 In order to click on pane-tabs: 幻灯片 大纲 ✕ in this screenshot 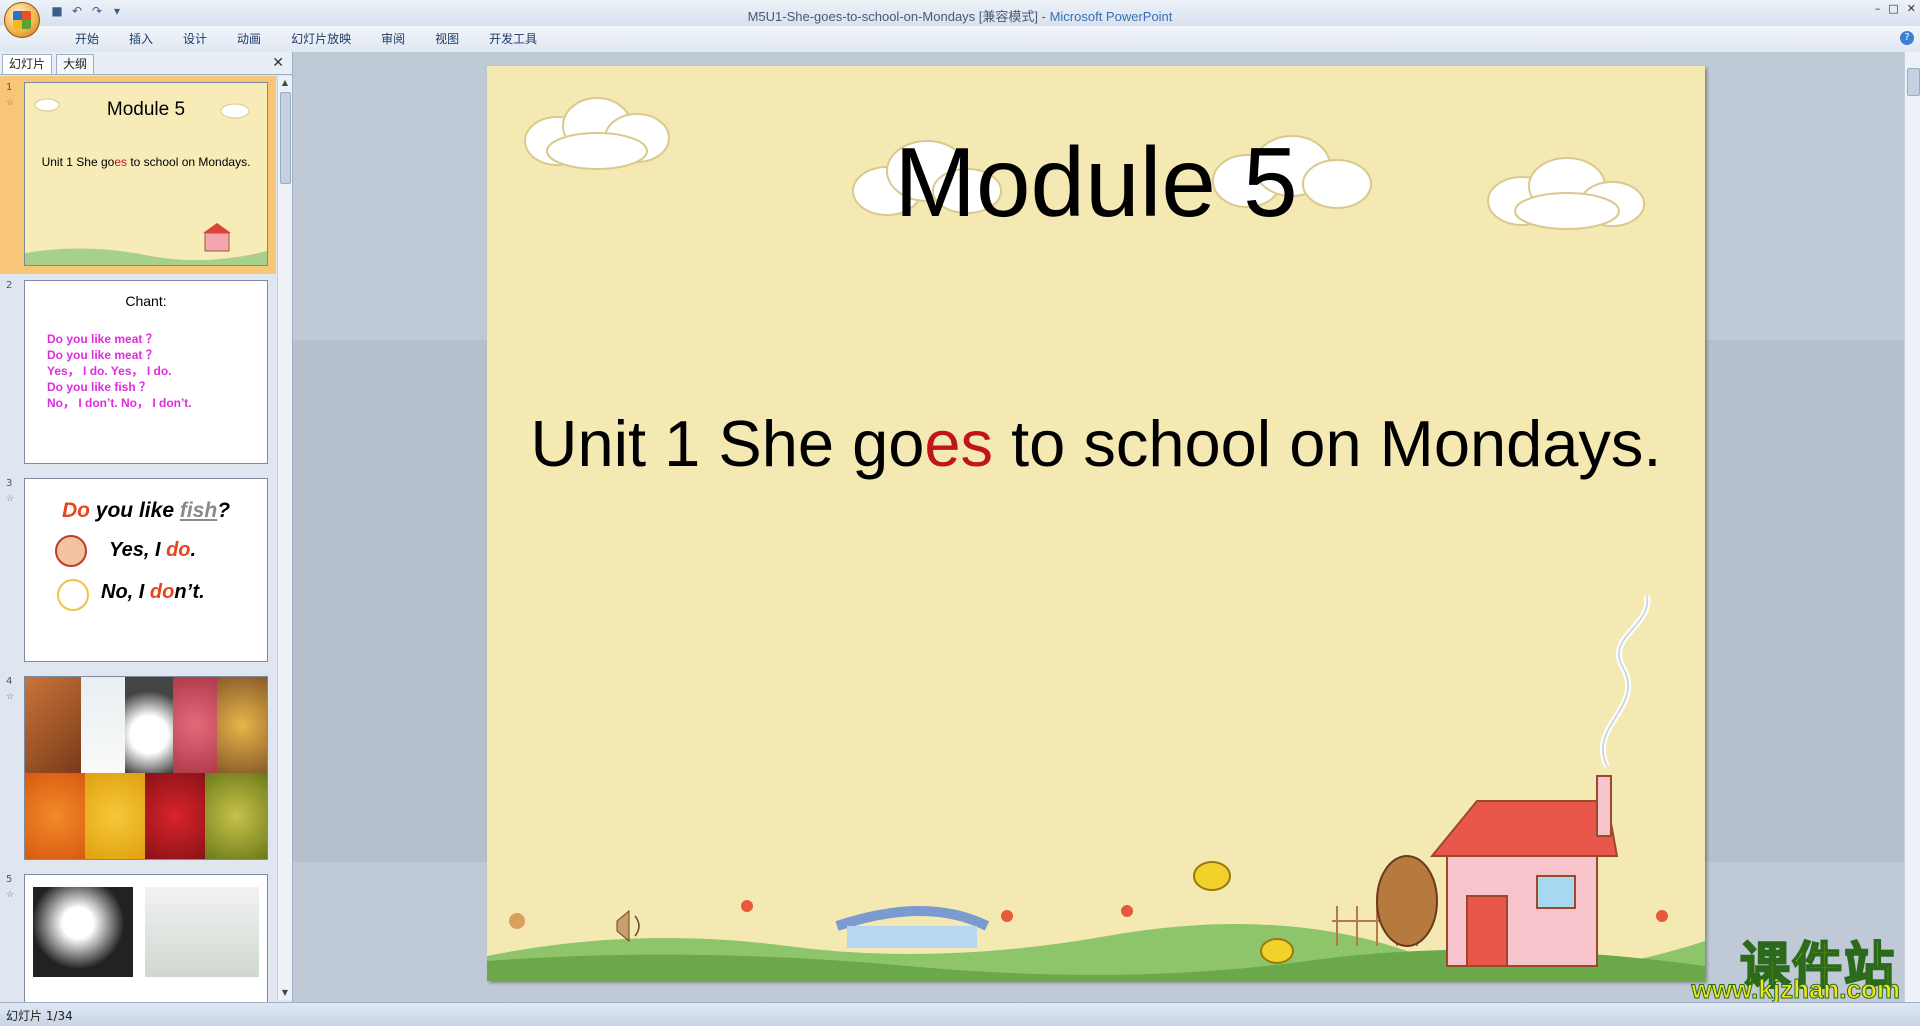, I will do `click(146, 63)`.